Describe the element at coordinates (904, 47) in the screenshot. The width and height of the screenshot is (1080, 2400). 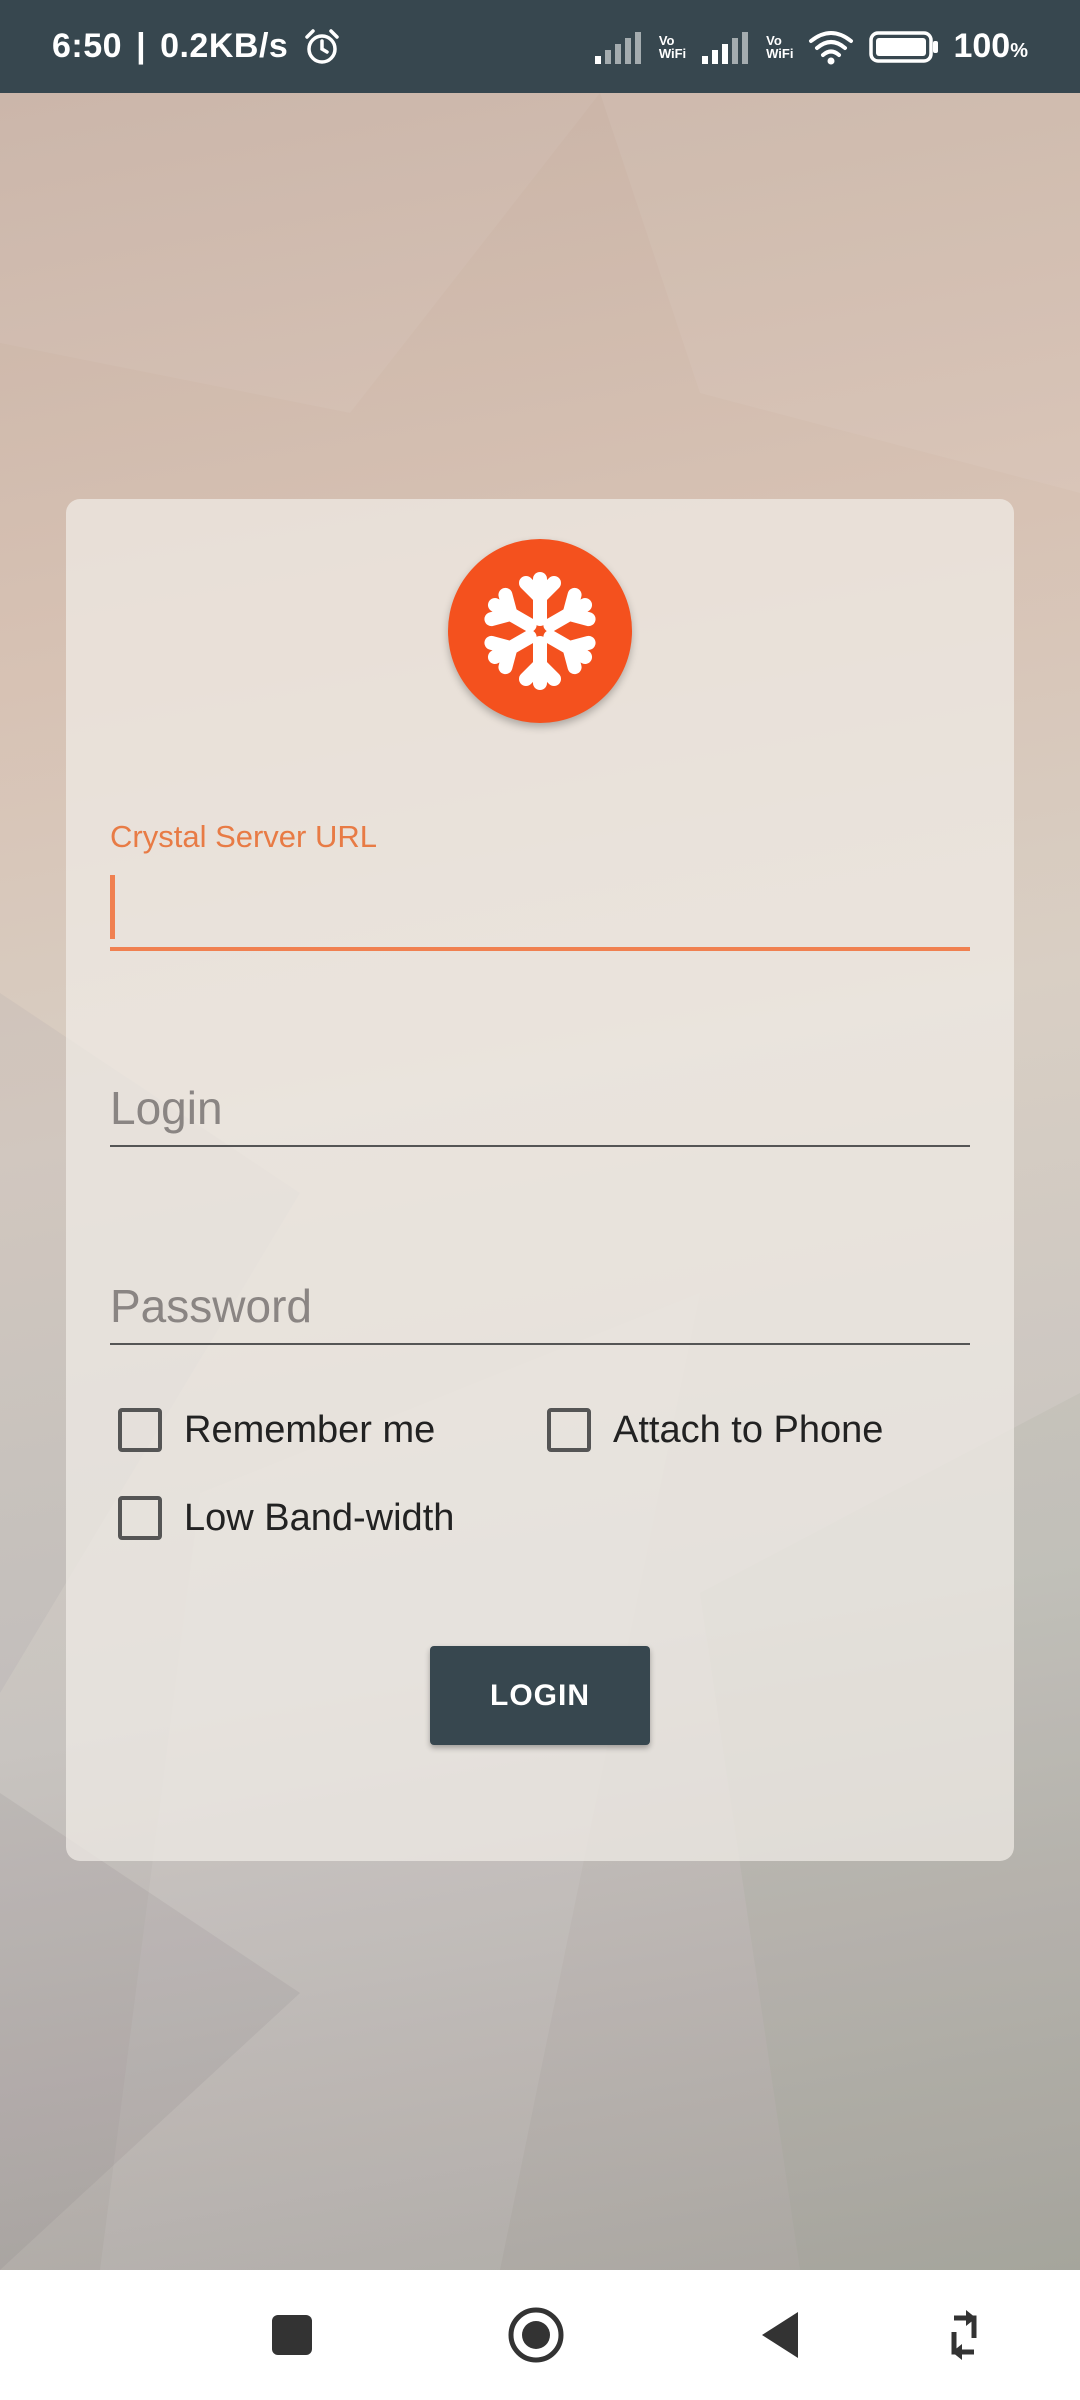
I see `battery-icon` at that location.